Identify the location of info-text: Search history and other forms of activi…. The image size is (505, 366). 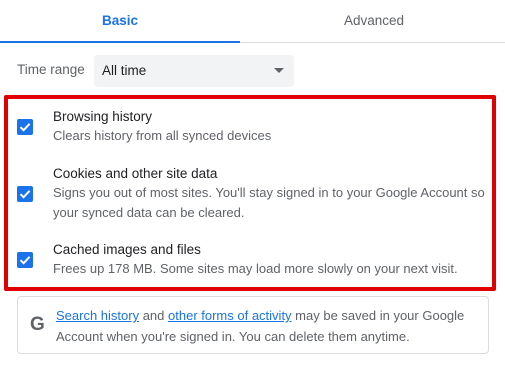
(266, 326).